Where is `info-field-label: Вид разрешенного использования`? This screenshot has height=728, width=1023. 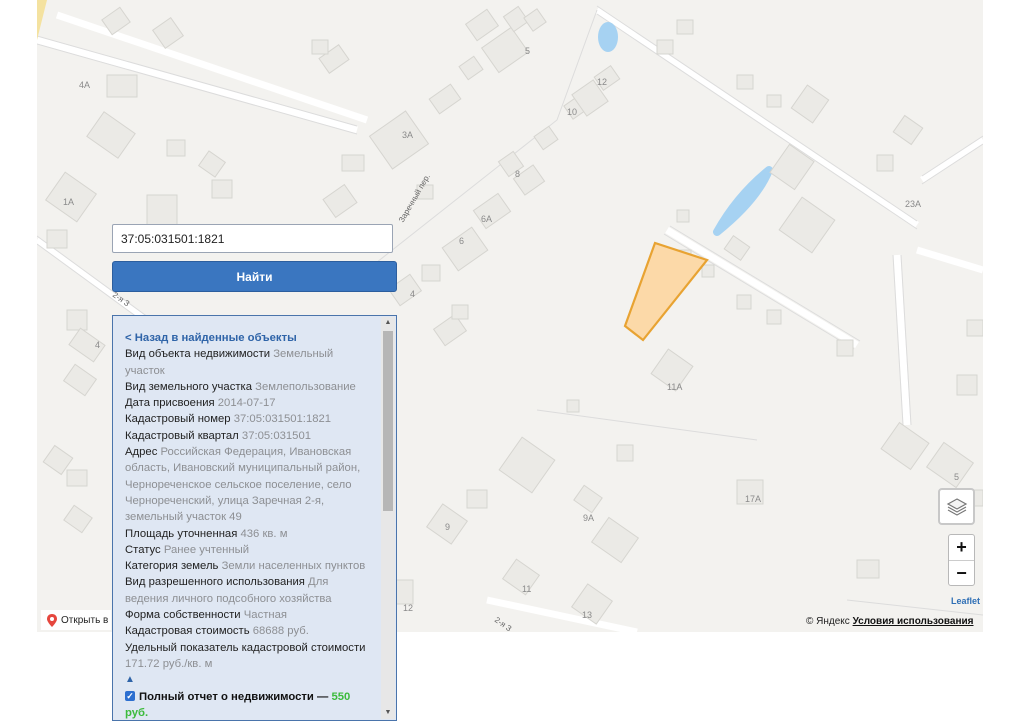
info-field-label: Вид разрешенного использования is located at coordinates (215, 582).